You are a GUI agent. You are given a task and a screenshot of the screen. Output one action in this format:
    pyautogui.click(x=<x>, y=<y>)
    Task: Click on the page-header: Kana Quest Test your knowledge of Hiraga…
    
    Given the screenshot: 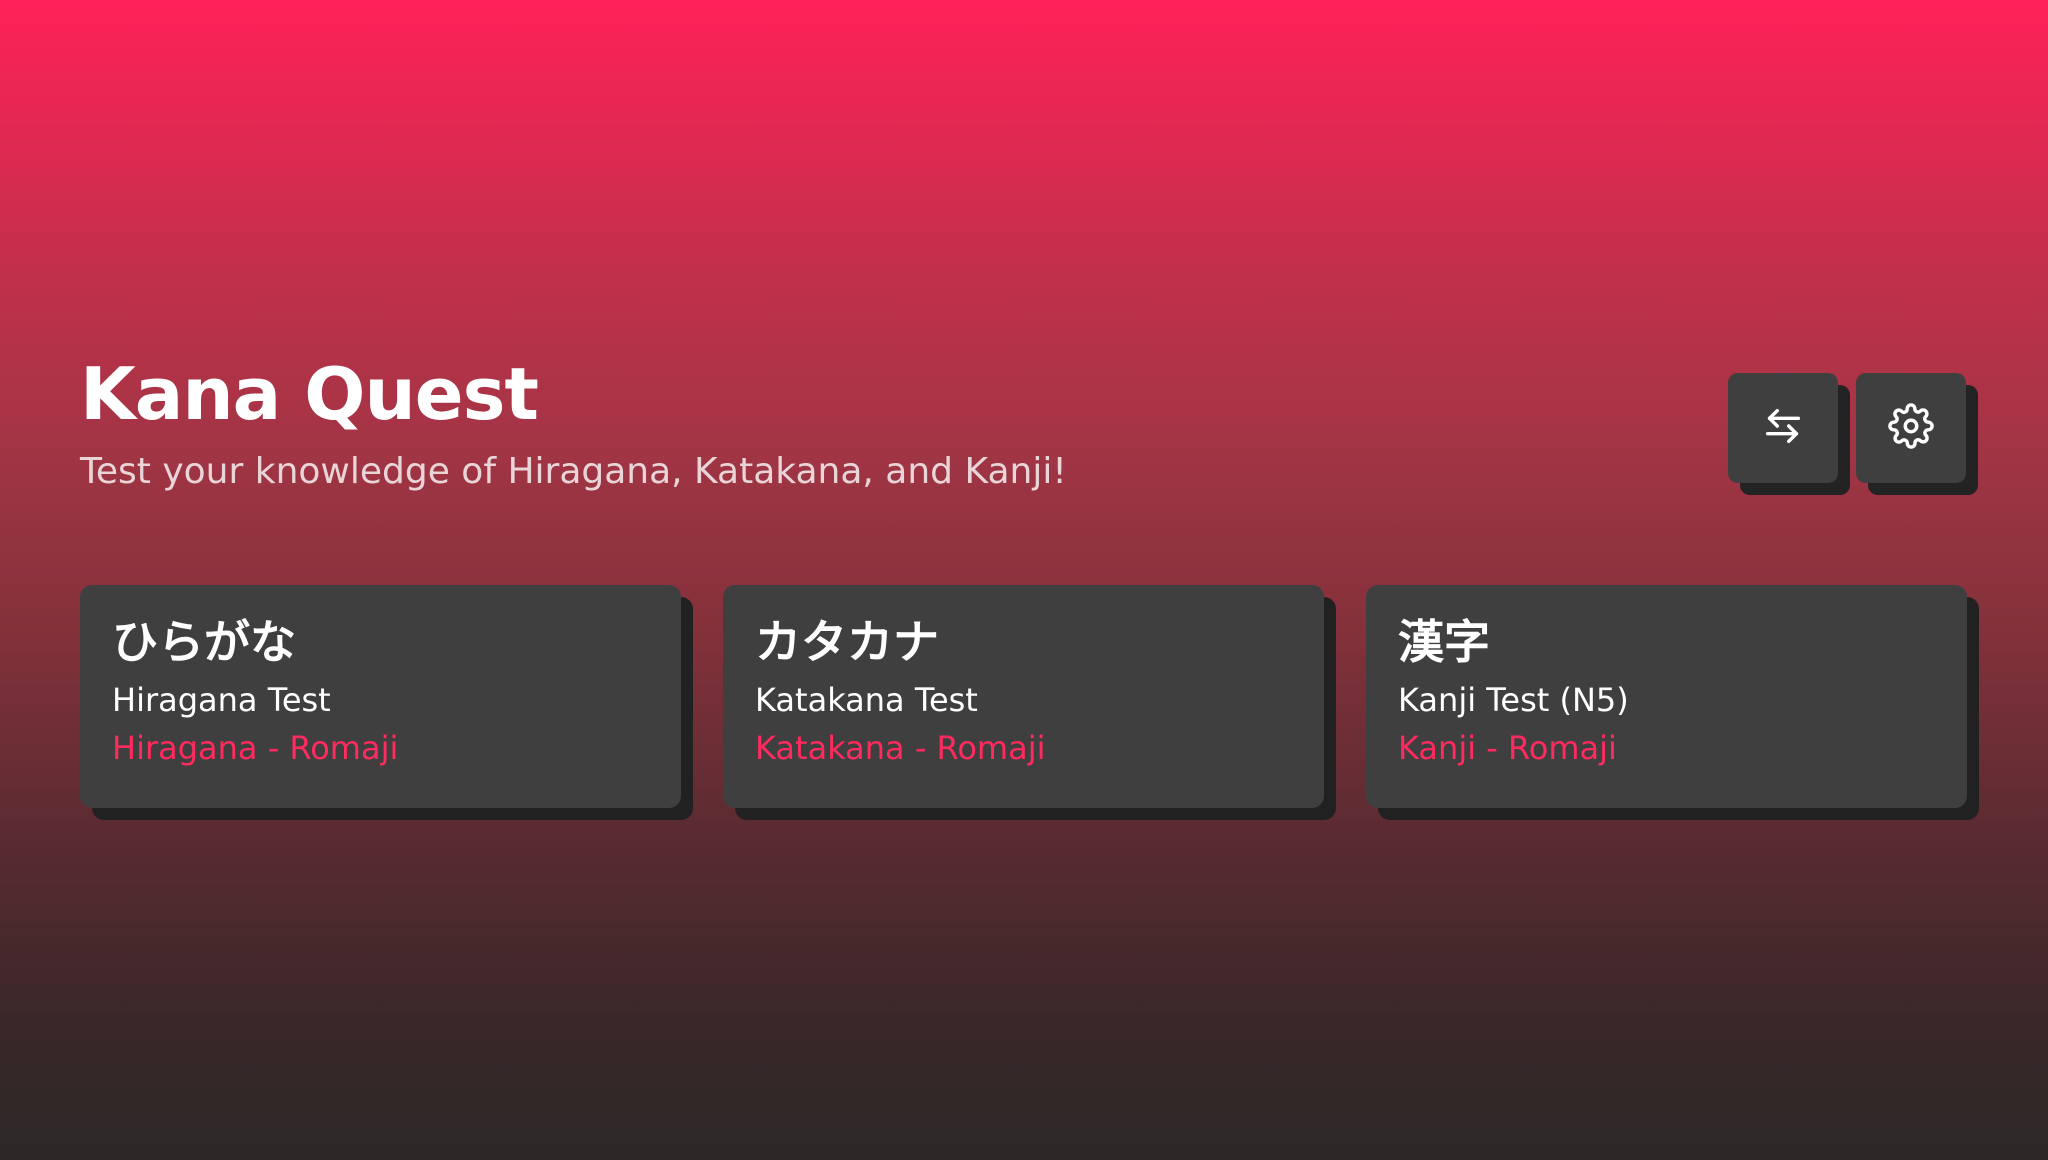 What is the action you would take?
    pyautogui.click(x=573, y=423)
    